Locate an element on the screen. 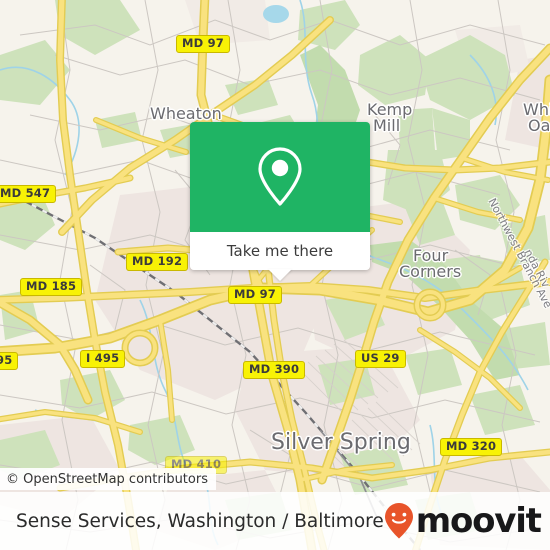 Image resolution: width=550 pixels, height=550 pixels. map-pin-icon is located at coordinates (280, 176).